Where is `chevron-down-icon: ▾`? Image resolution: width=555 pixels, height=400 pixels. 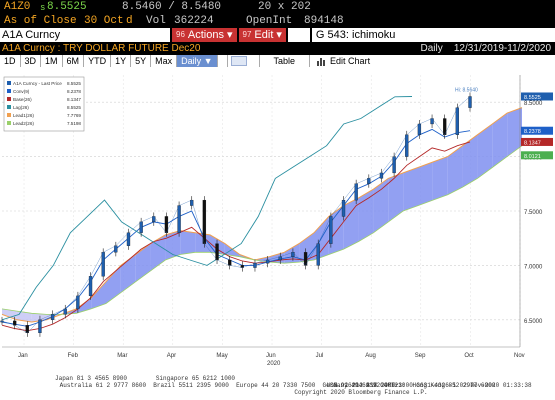 chevron-down-icon: ▾ is located at coordinates (229, 35).